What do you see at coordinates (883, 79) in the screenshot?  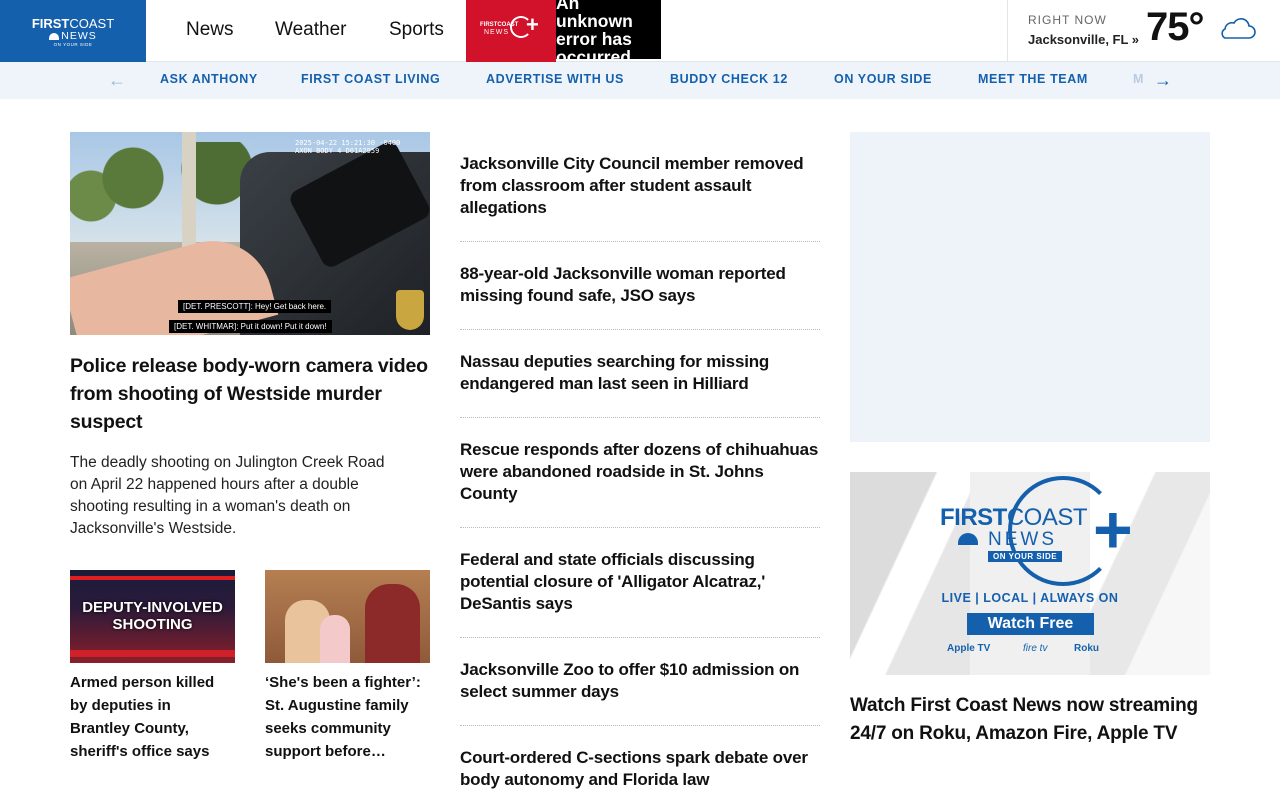 I see `subnav-on-your-side: ON YOUR SIDE` at bounding box center [883, 79].